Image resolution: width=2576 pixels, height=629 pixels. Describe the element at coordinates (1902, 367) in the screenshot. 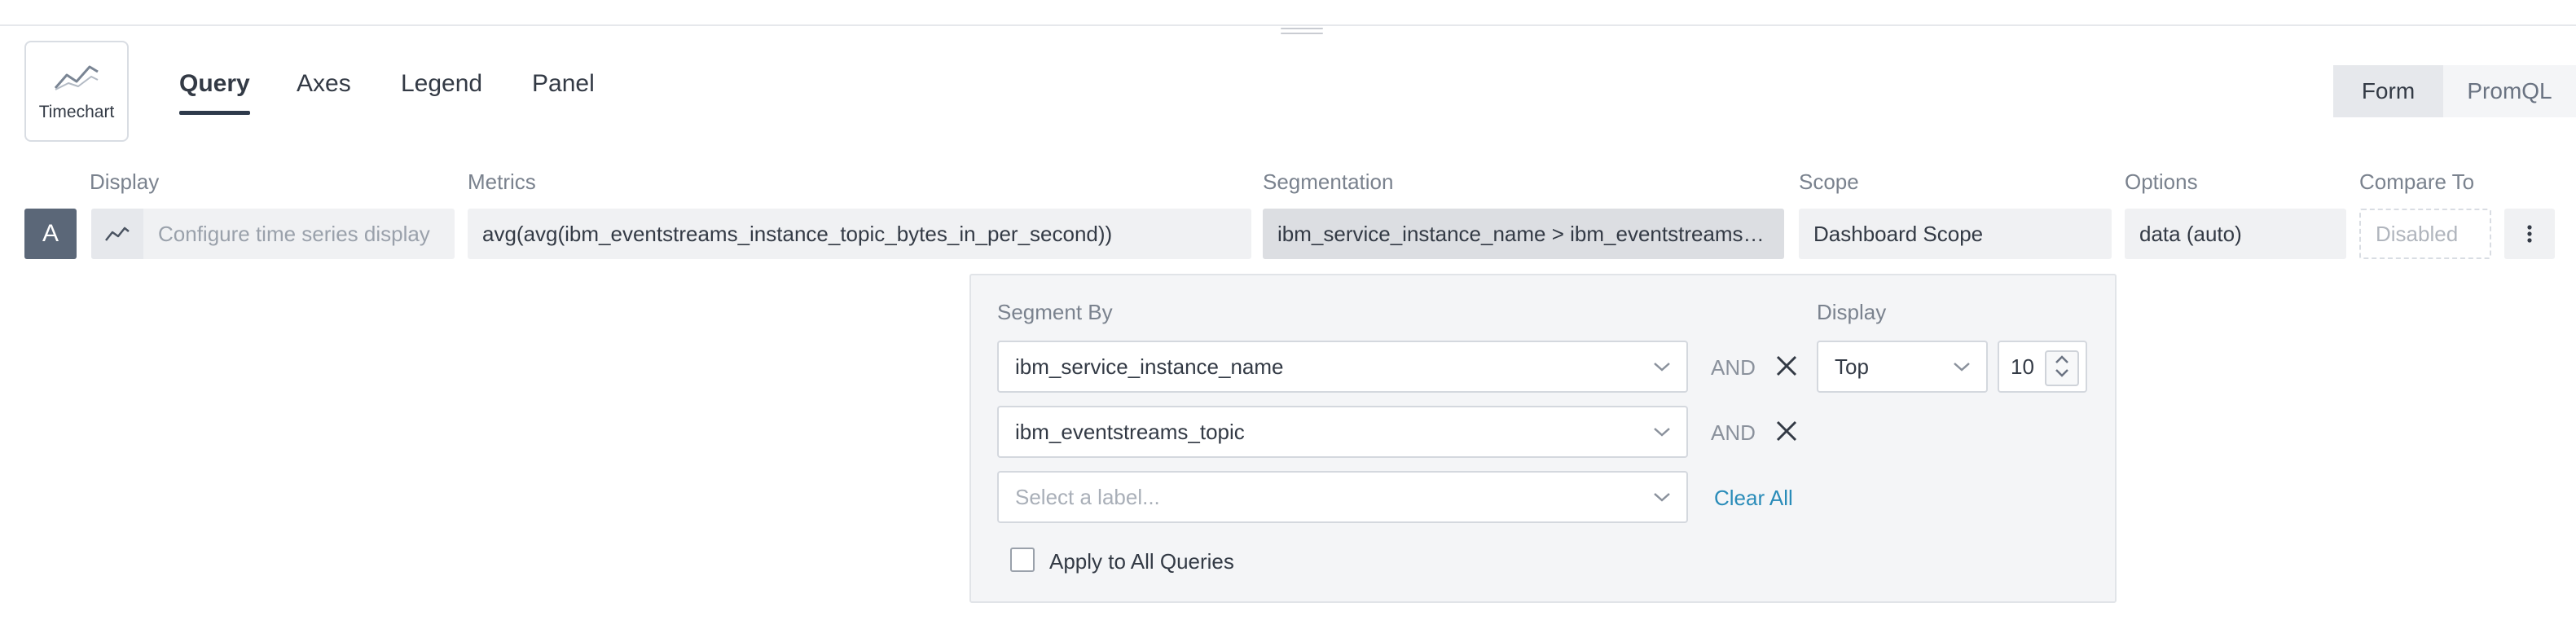

I see `display-mode-select: Top` at that location.